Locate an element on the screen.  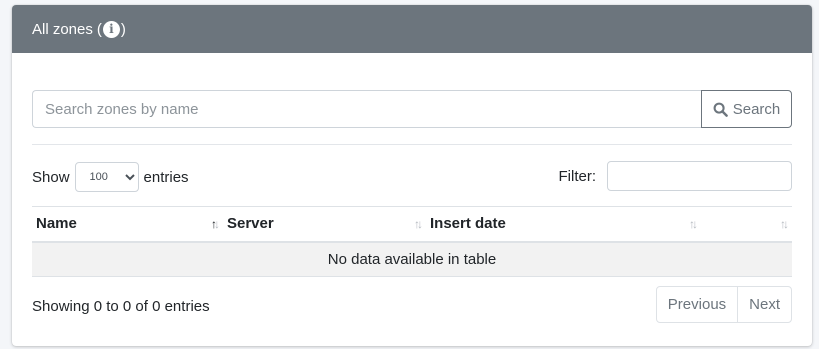
column-header-label: Insert date is located at coordinates (468, 224).